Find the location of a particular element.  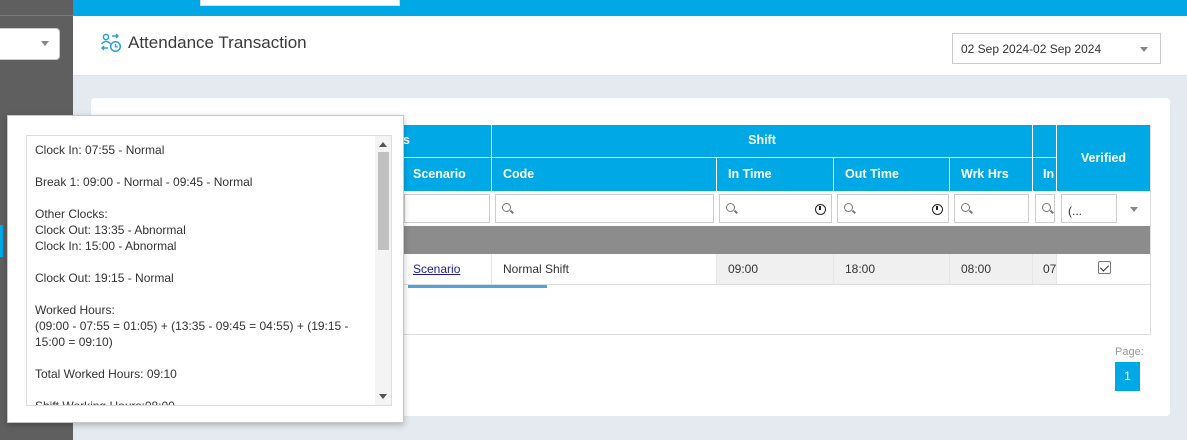

column-header-code: Code is located at coordinates (604, 174).